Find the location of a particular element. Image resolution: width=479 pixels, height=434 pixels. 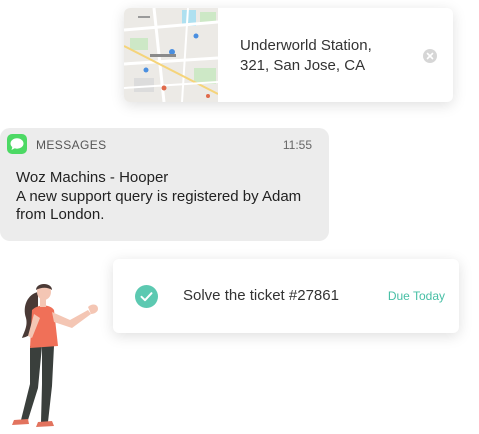

notification-time: 11:55 is located at coordinates (297, 145).